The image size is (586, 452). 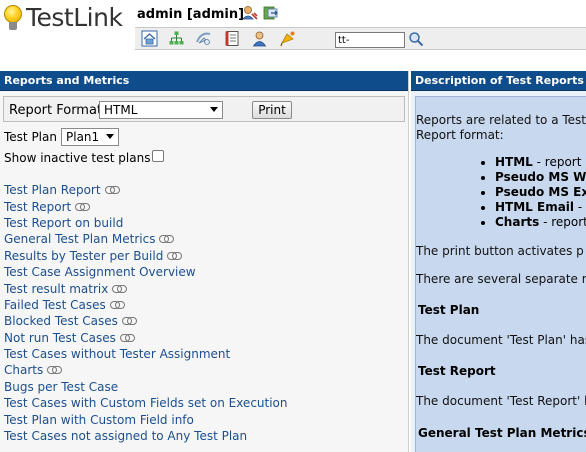 What do you see at coordinates (61, 387) in the screenshot?
I see `report-link: Bugs per Test Case` at bounding box center [61, 387].